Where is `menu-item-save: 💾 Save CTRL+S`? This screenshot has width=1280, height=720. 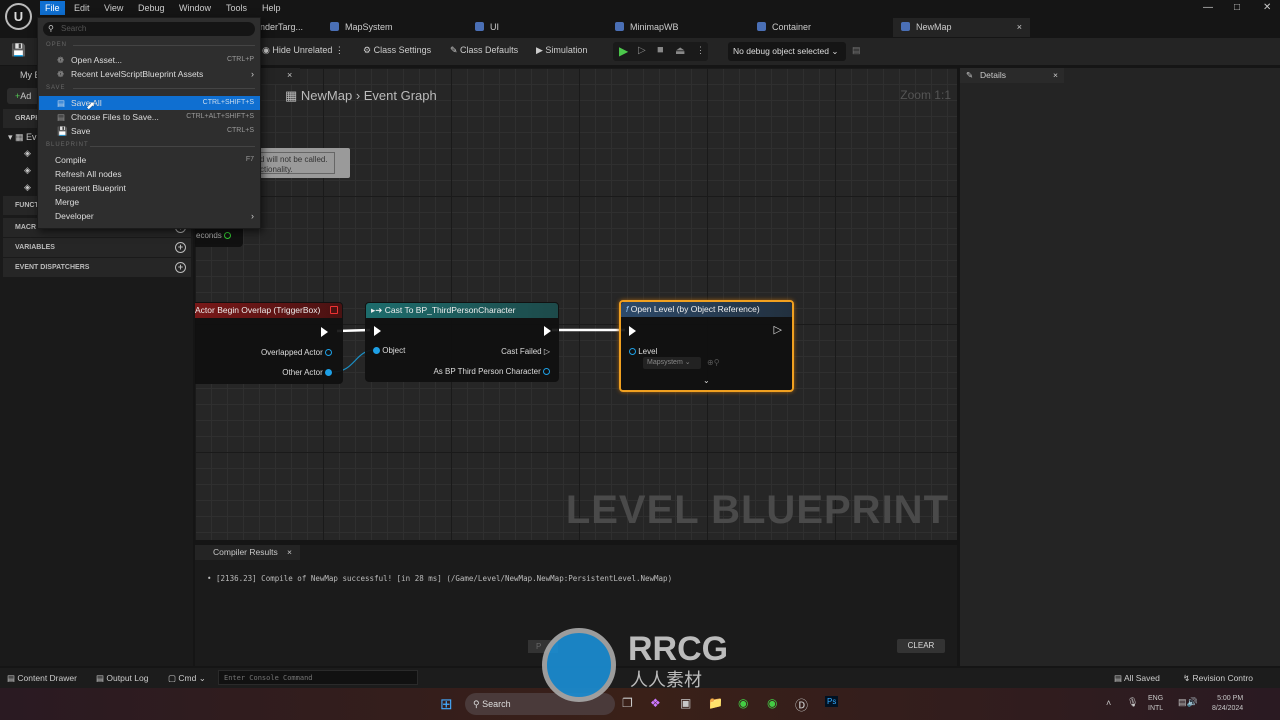 menu-item-save: 💾 Save CTRL+S is located at coordinates (149, 131).